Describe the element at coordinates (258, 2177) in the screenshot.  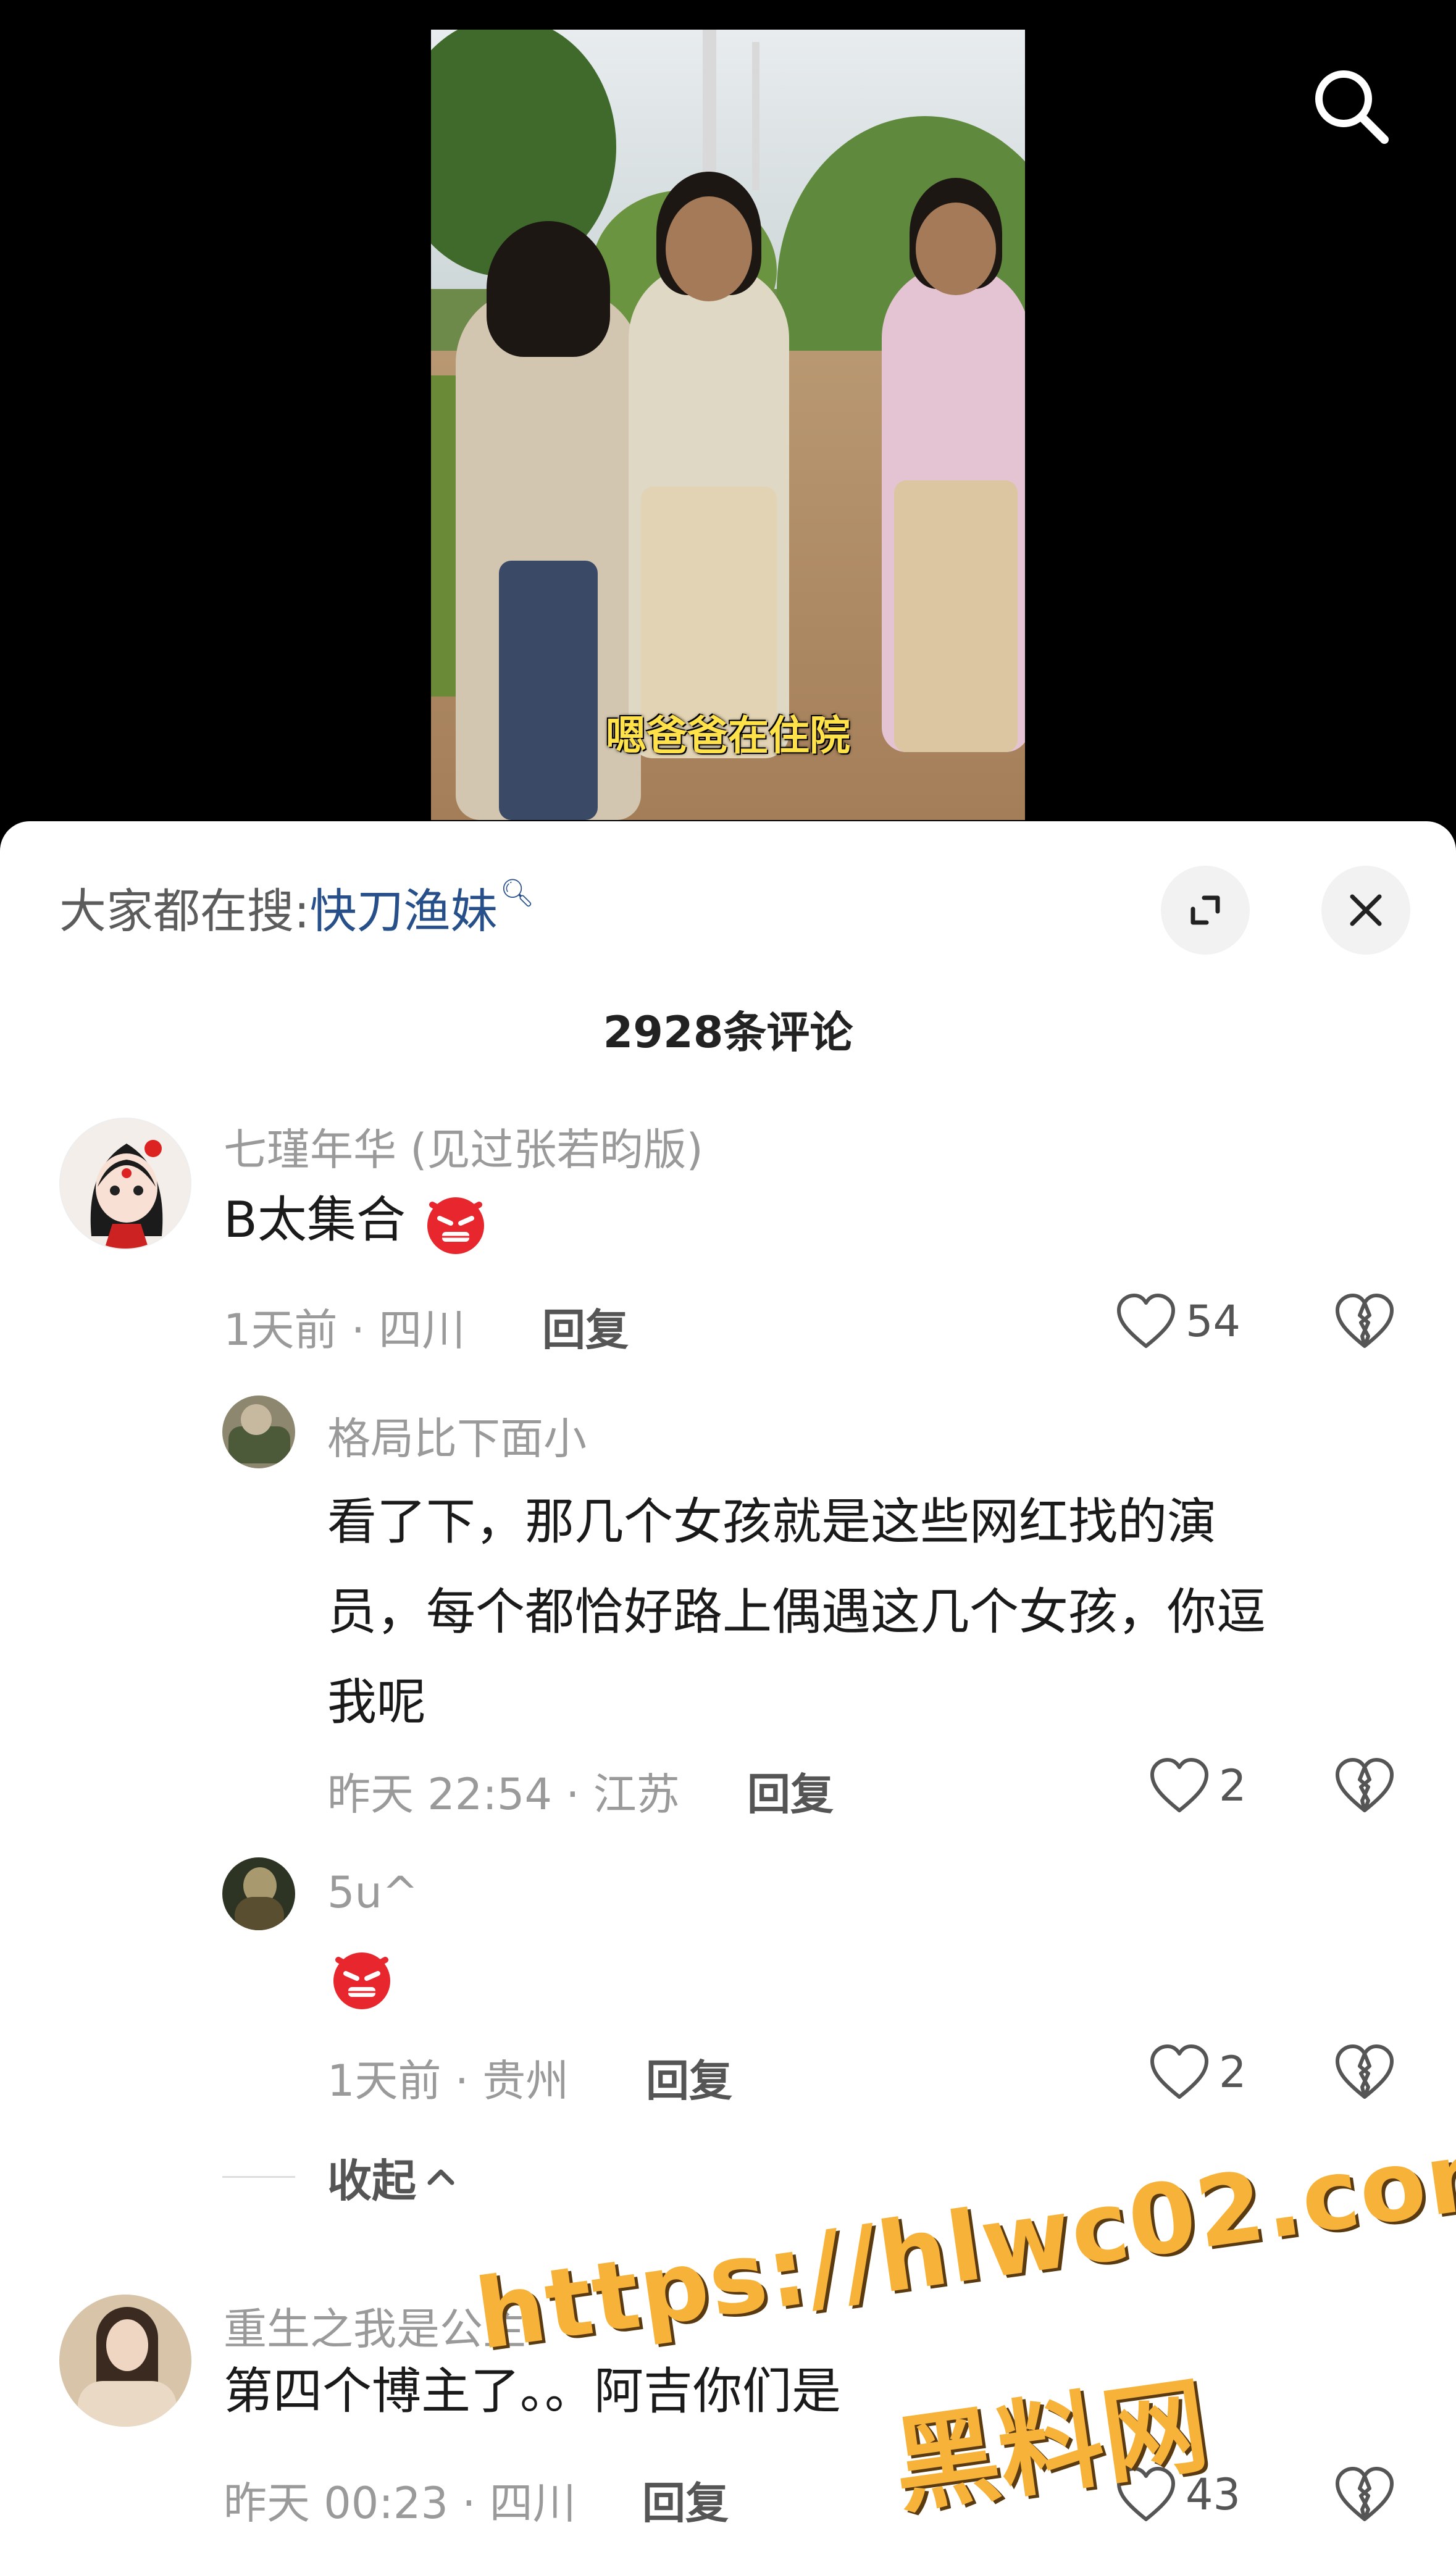
I see `collapse-divider` at that location.